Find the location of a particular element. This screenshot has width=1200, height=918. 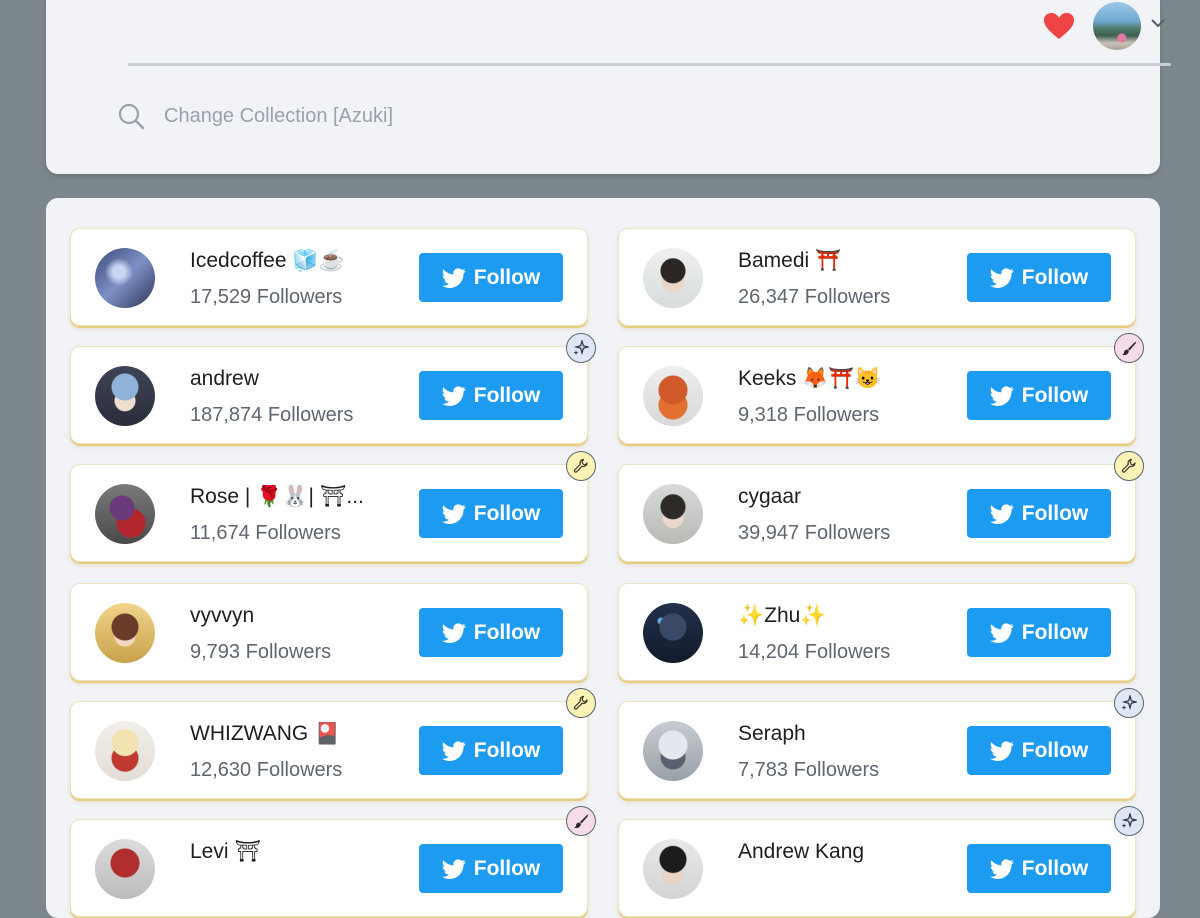

user-name: cygaar is located at coordinates (770, 496).